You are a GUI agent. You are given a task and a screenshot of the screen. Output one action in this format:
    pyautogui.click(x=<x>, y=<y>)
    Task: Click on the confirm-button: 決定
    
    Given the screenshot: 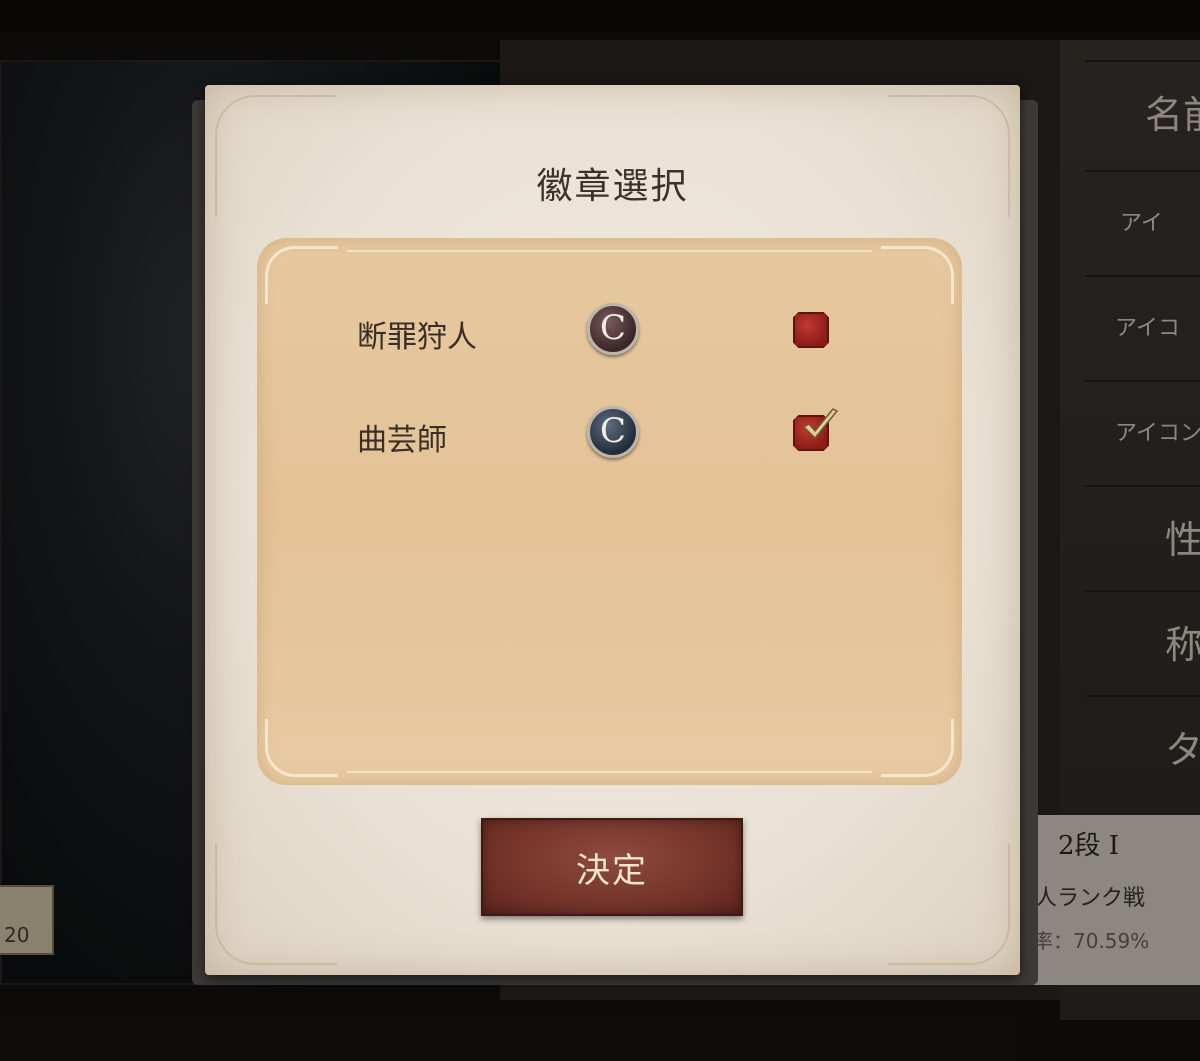 What is the action you would take?
    pyautogui.click(x=612, y=867)
    